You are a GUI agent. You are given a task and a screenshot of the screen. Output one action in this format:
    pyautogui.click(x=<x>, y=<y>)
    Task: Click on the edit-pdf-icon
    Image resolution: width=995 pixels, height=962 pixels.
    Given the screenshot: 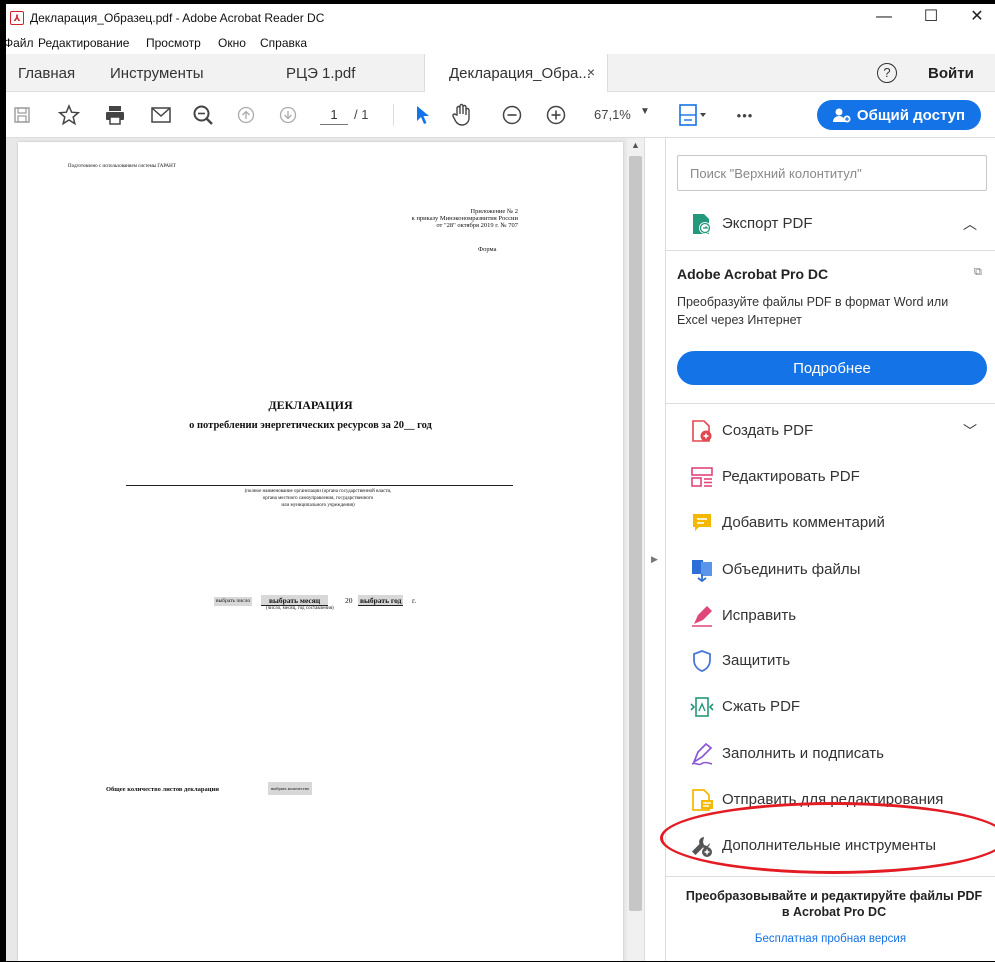 What is the action you would take?
    pyautogui.click(x=702, y=477)
    